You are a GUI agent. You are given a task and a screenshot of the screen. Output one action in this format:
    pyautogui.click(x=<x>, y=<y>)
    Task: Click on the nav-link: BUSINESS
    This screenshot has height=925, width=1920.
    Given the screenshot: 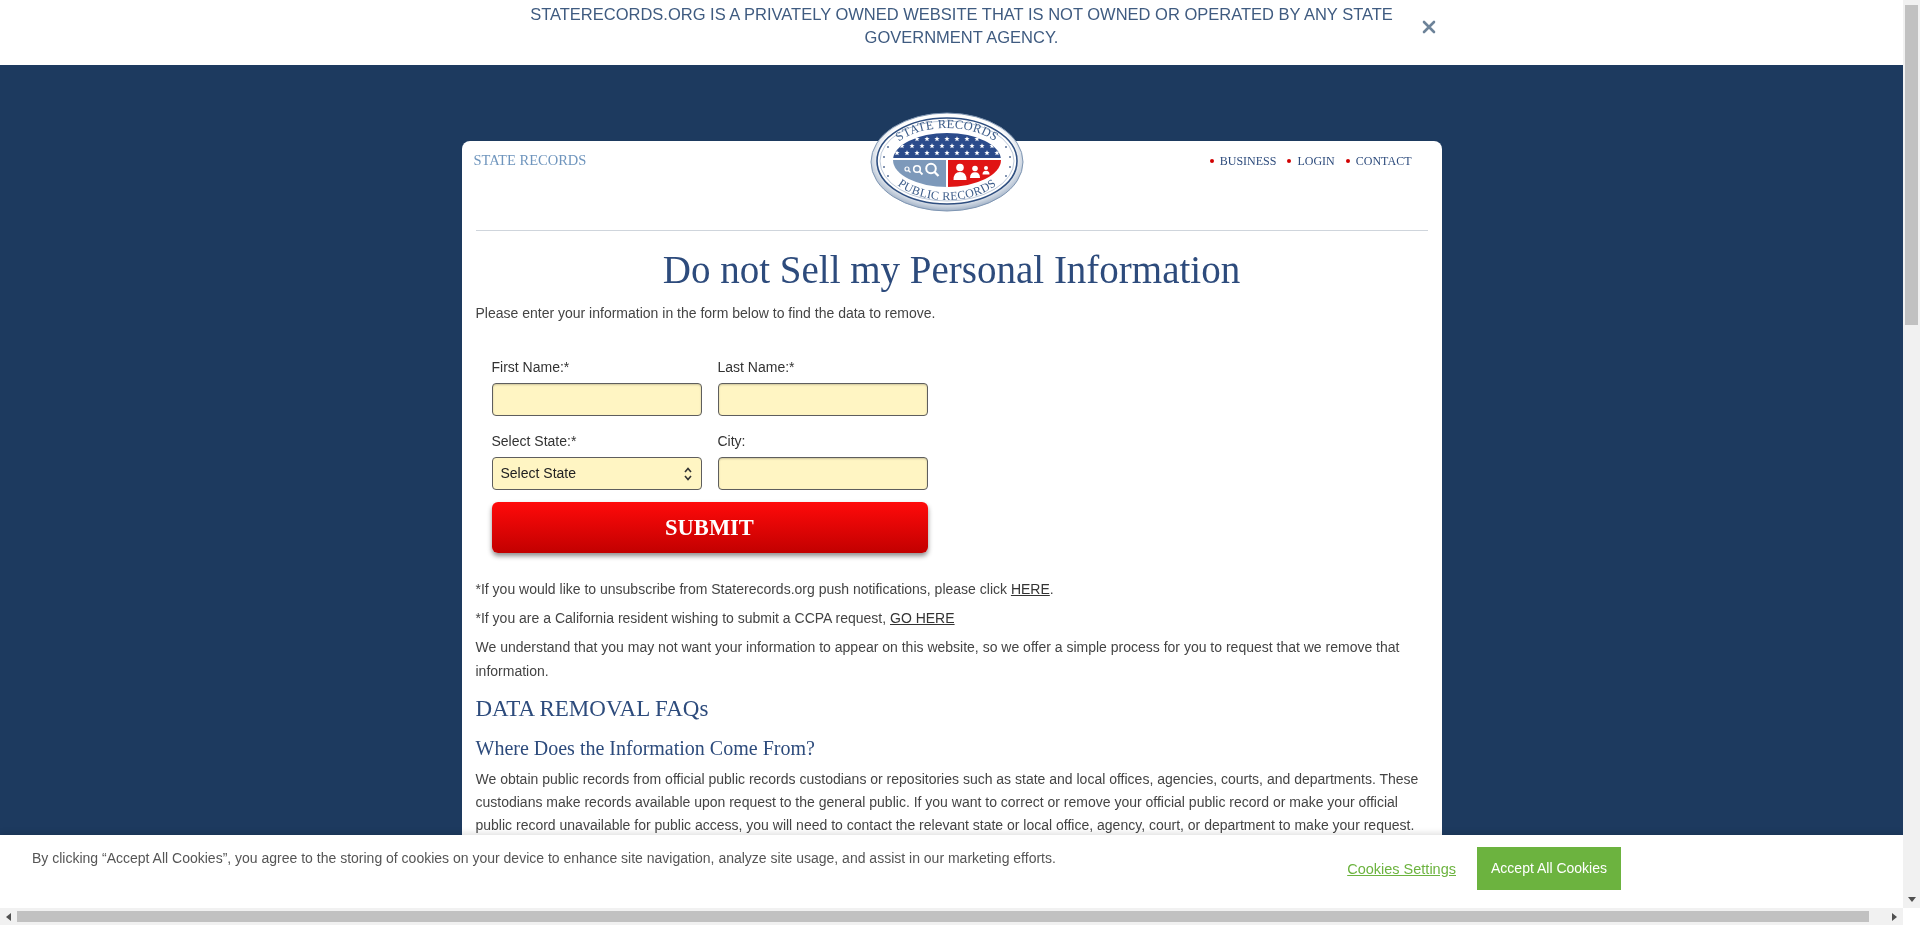 What is the action you would take?
    pyautogui.click(x=1248, y=161)
    